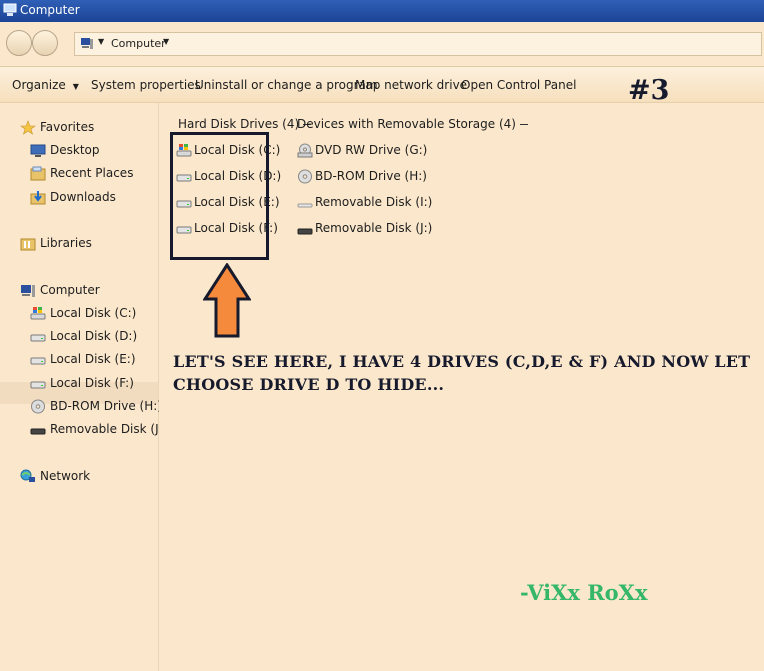  Describe the element at coordinates (518, 85) in the screenshot. I see `open-control-panel-button: Open Control Panel` at that location.